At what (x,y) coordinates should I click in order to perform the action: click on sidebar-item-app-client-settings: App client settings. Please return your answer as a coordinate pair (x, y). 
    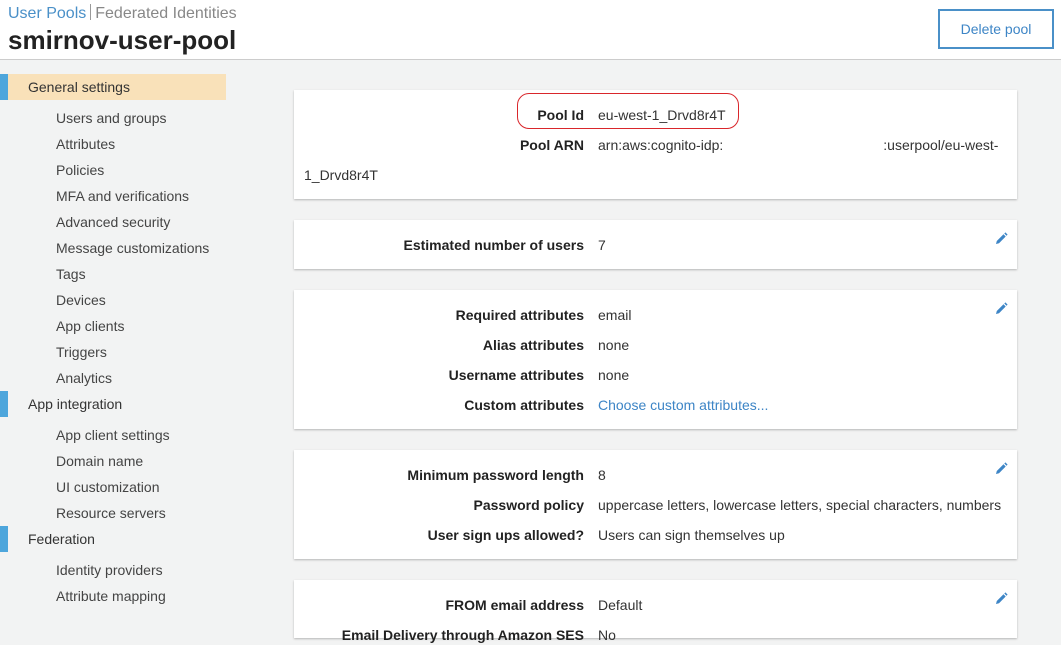
    Looking at the image, I should click on (113, 435).